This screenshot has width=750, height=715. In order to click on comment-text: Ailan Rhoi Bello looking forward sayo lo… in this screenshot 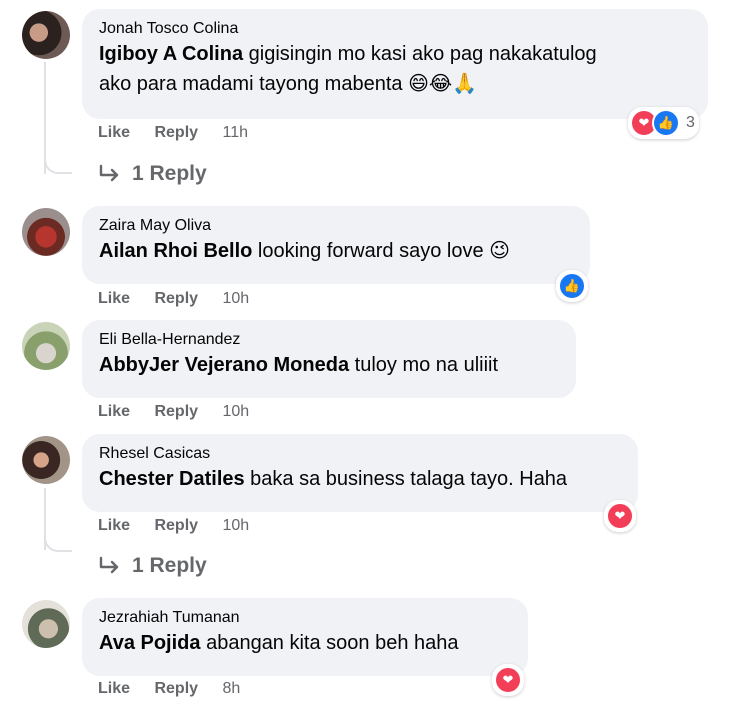, I will do `click(336, 251)`.